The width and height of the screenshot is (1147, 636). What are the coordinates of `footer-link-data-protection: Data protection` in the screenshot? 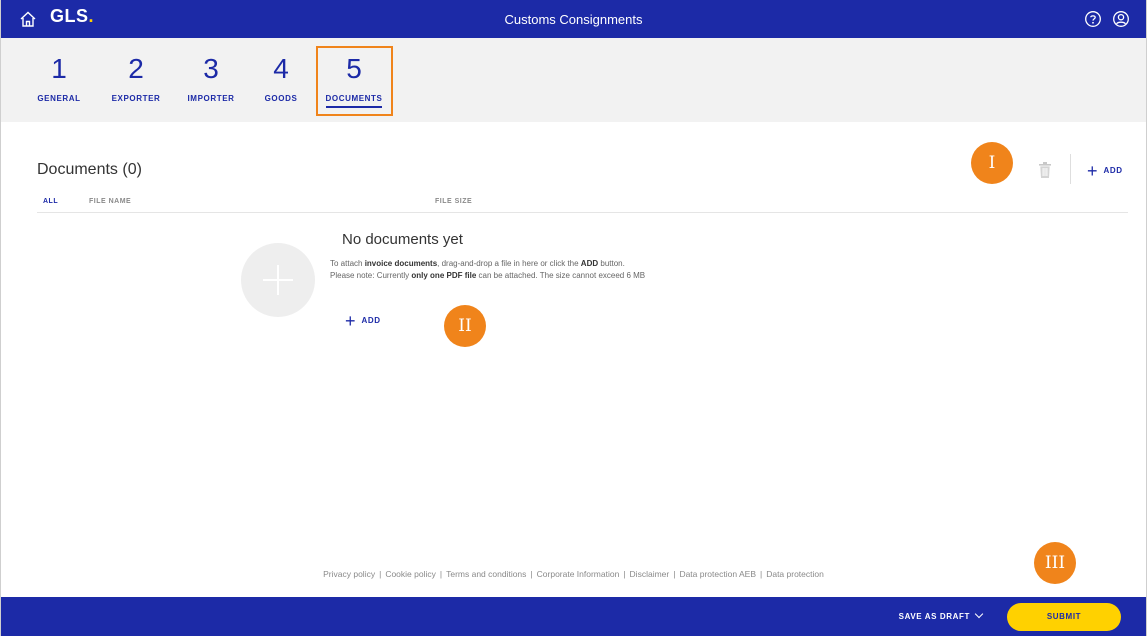 It's located at (795, 574).